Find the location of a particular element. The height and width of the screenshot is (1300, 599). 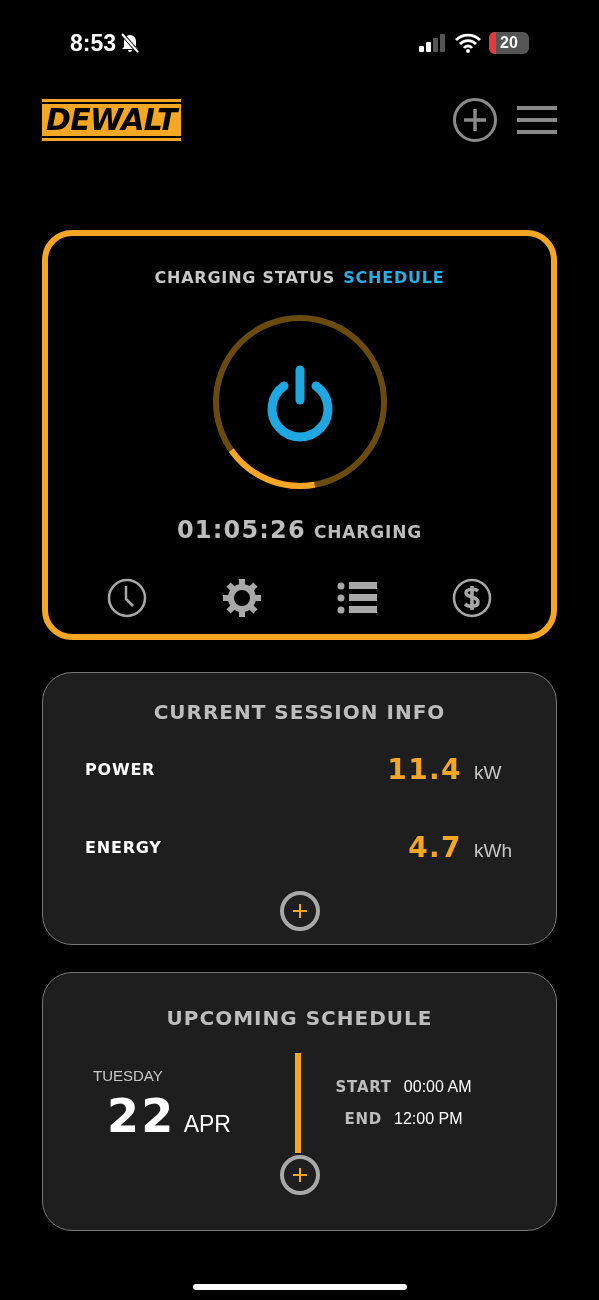

dollar-icon is located at coordinates (471, 598).